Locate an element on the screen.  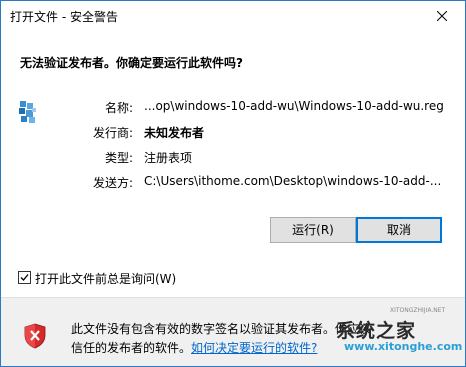
warning-headline: 无法验证发布者。你确定要运行此软件吗? is located at coordinates (131, 63).